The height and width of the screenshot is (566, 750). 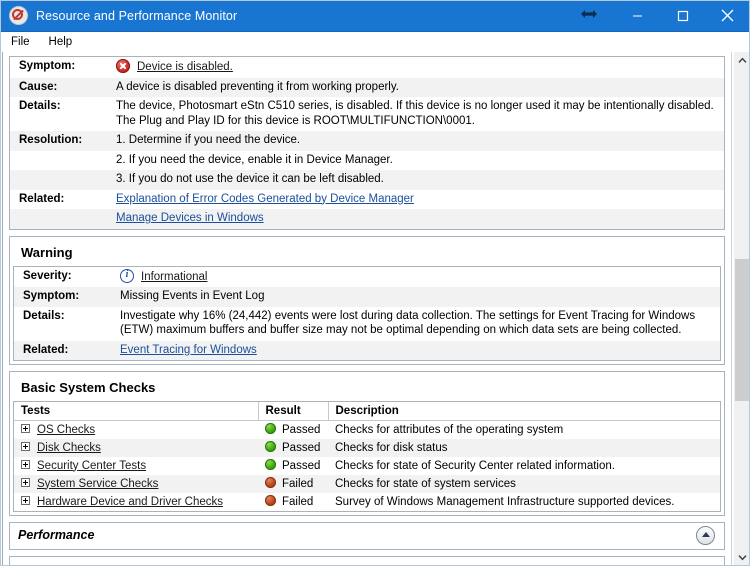 What do you see at coordinates (190, 218) in the screenshot?
I see `related-link-manage-devices: Manage Devices in Windows` at bounding box center [190, 218].